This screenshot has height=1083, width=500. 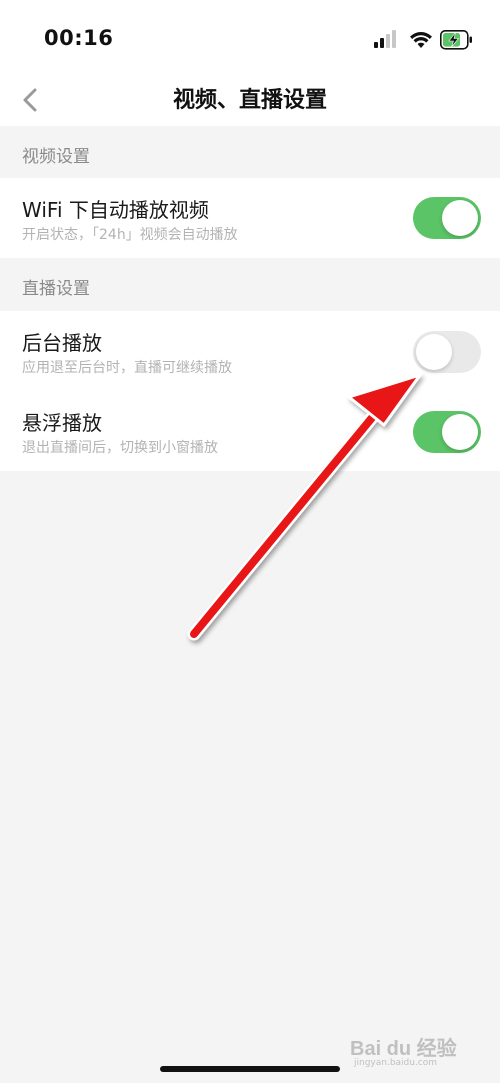 I want to click on nav-bar: 视频、直播设置, so click(x=250, y=102).